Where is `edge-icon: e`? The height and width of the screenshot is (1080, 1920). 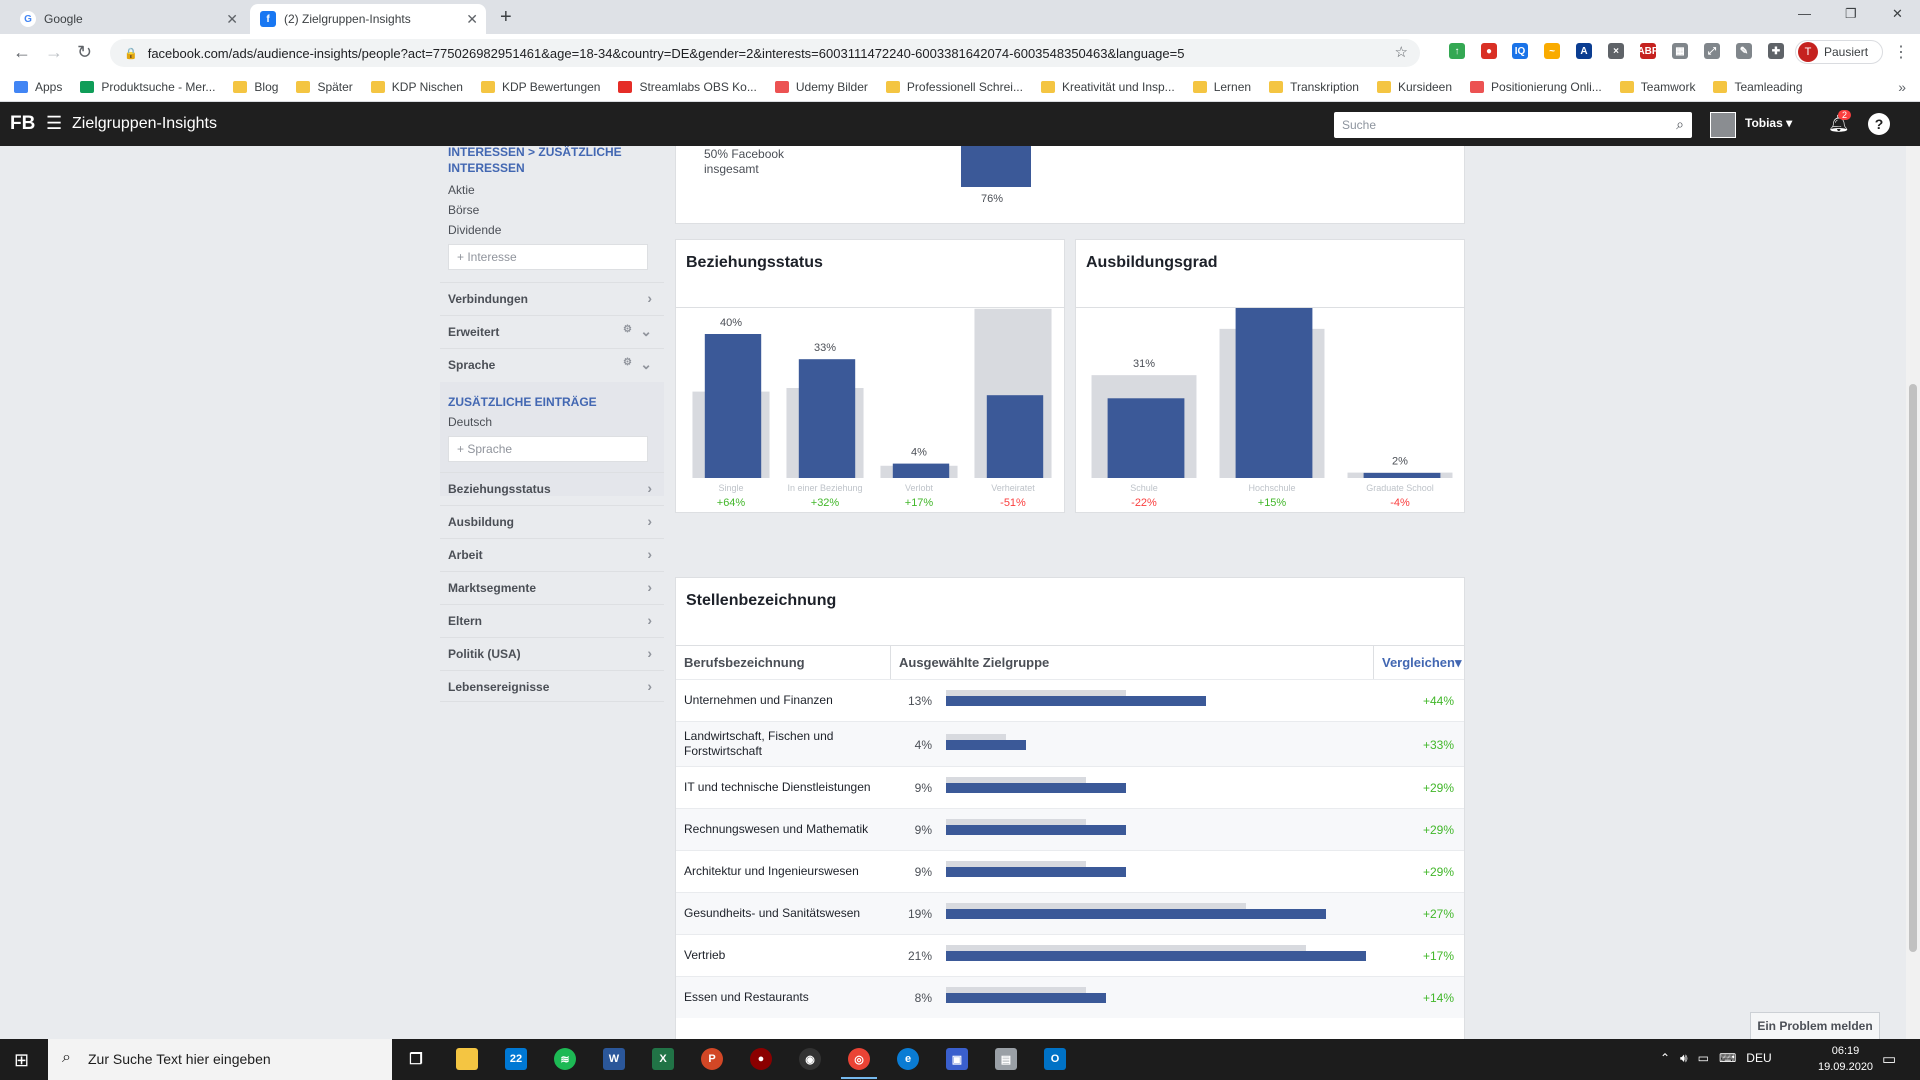
edge-icon: e is located at coordinates (908, 1059).